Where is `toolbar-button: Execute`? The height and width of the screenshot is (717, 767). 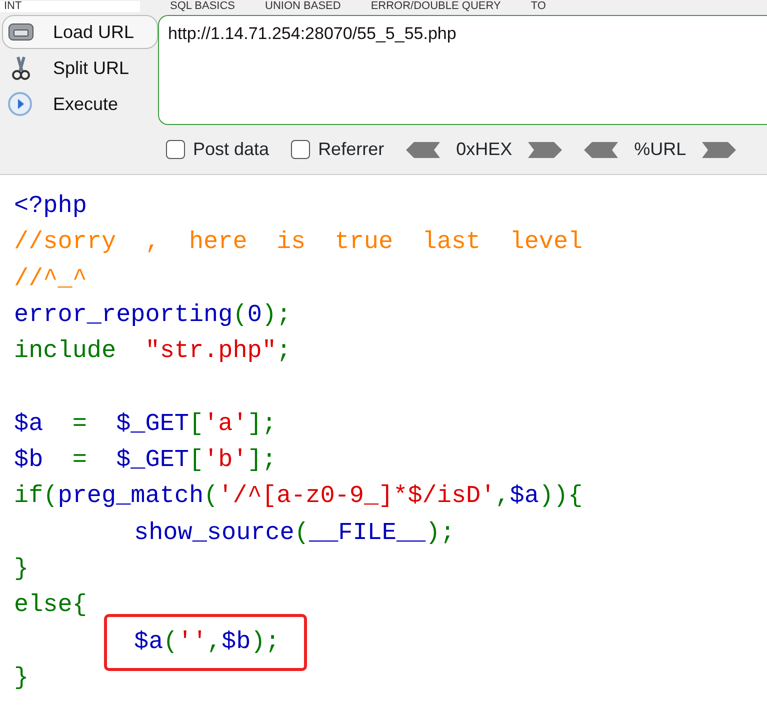
toolbar-button: Execute is located at coordinates (80, 104).